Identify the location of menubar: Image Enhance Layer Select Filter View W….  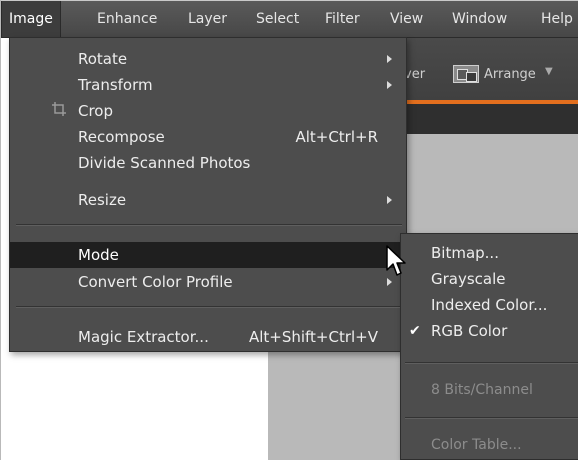
(289, 19).